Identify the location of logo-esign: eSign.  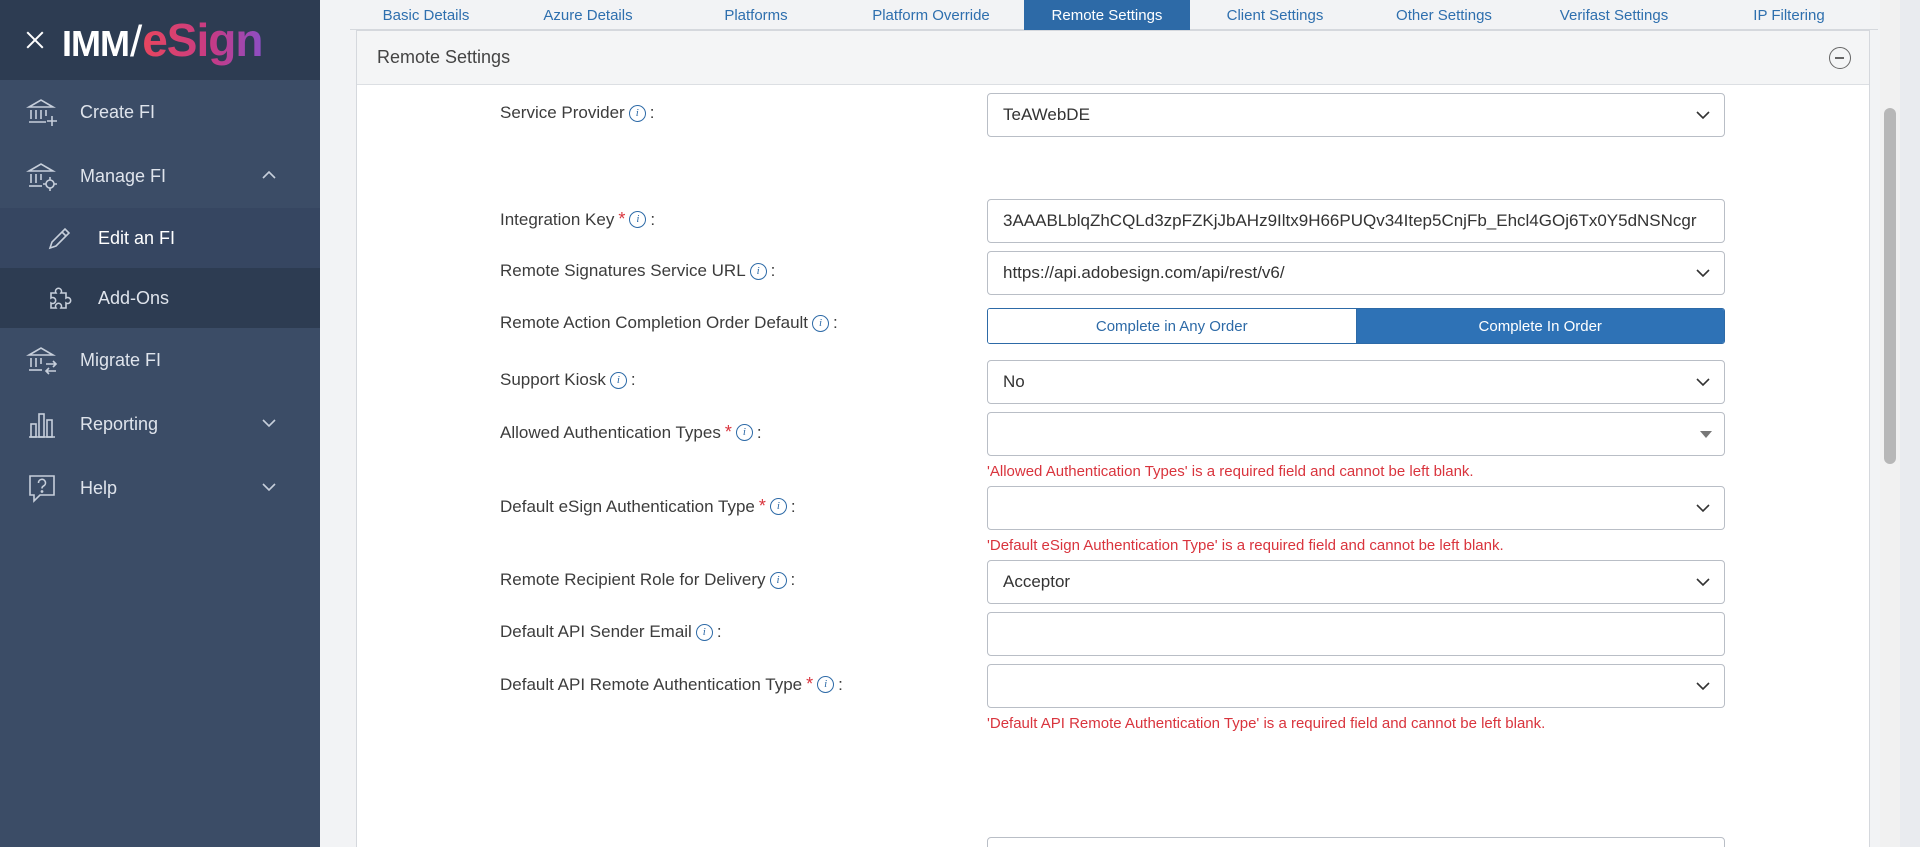
(202, 40).